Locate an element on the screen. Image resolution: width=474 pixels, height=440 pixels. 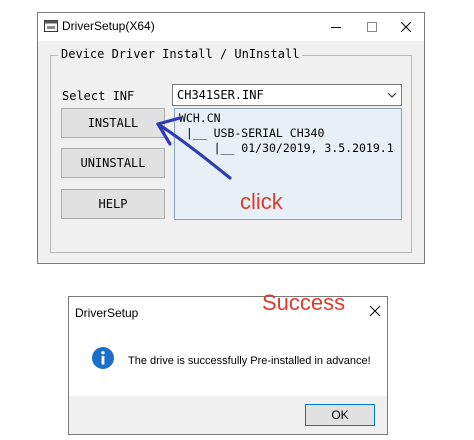
dialog-footer: OK is located at coordinates (228, 415).